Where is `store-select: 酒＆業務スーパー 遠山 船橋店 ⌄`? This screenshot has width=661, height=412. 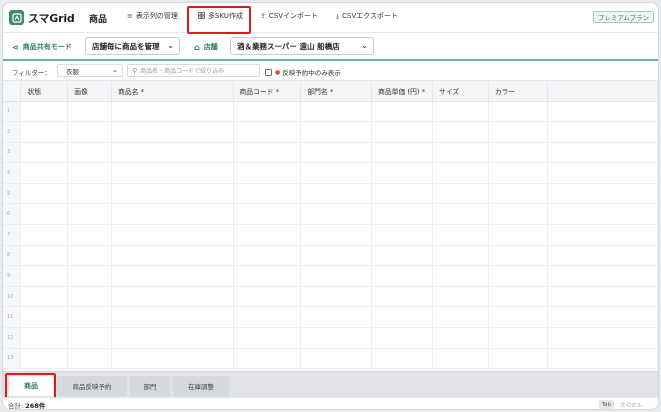 store-select: 酒＆業務スーパー 遠山 船橋店 ⌄ is located at coordinates (302, 46).